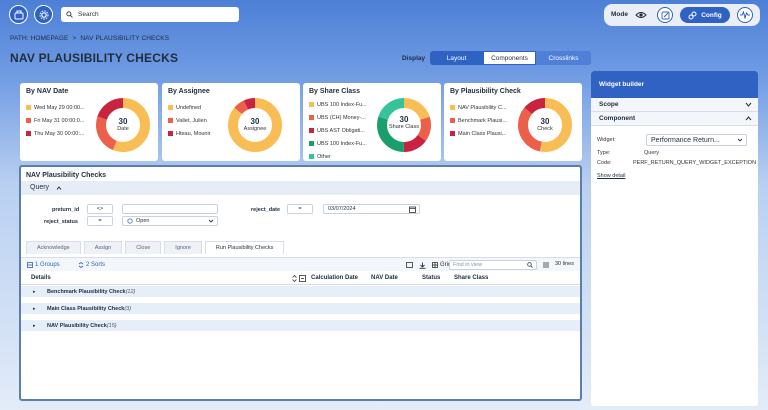 The image size is (768, 410). Describe the element at coordinates (611, 176) in the screenshot. I see `show-detail-link: Show detail` at that location.